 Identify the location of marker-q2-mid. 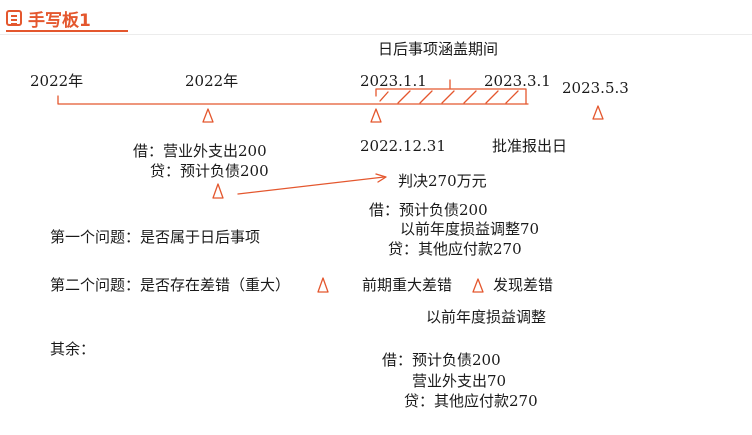
(478, 285).